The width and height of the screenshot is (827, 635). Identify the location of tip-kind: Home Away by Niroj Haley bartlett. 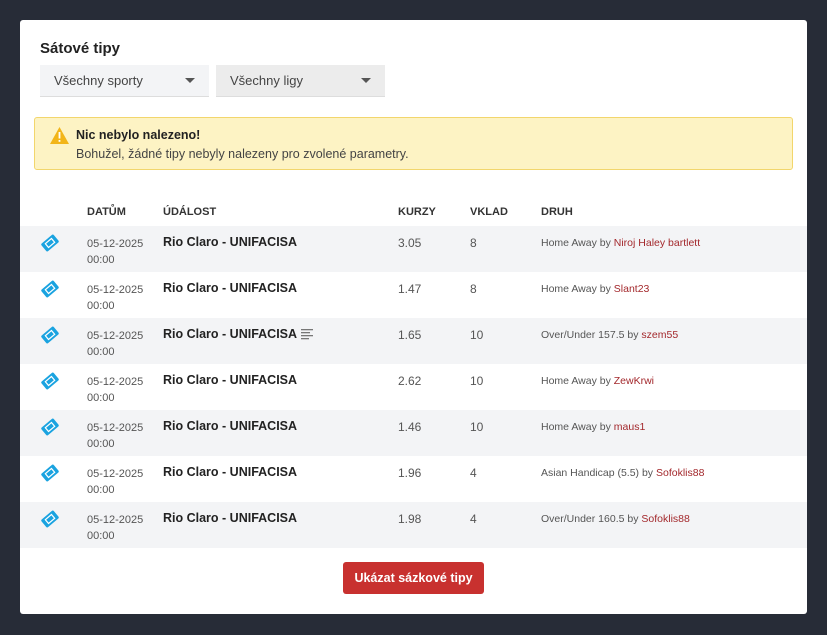
(621, 243).